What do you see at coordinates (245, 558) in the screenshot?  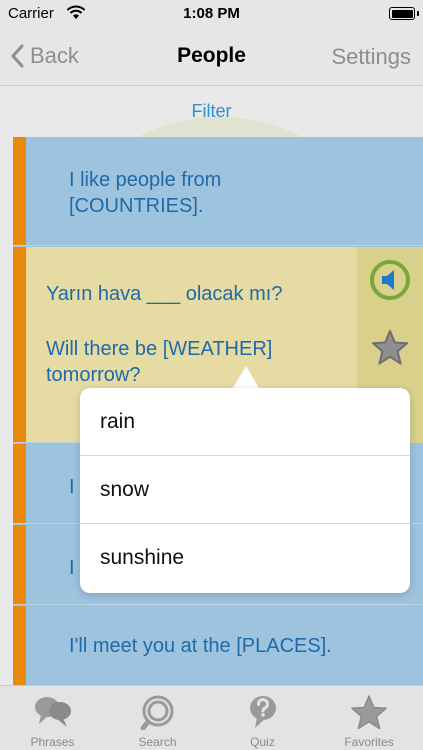 I see `option-sunshine: sunshine` at bounding box center [245, 558].